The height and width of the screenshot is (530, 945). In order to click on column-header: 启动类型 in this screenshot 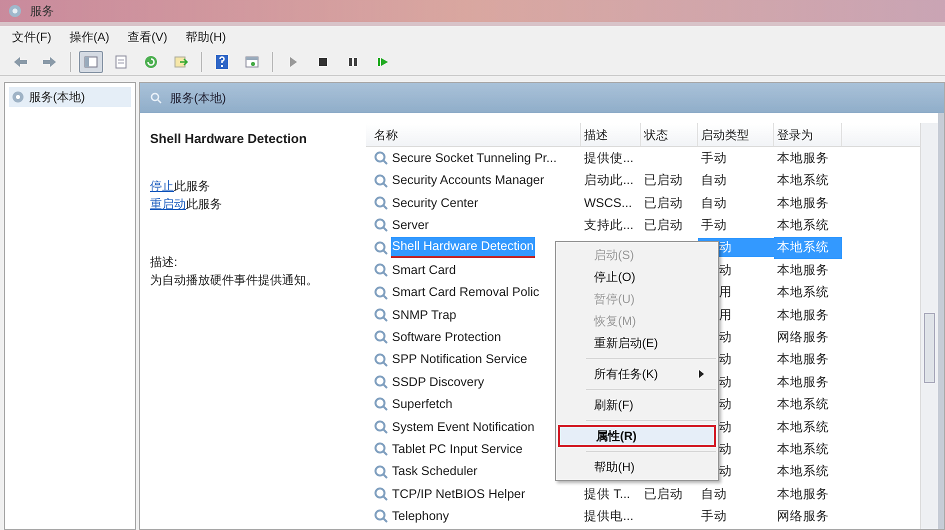, I will do `click(736, 134)`.